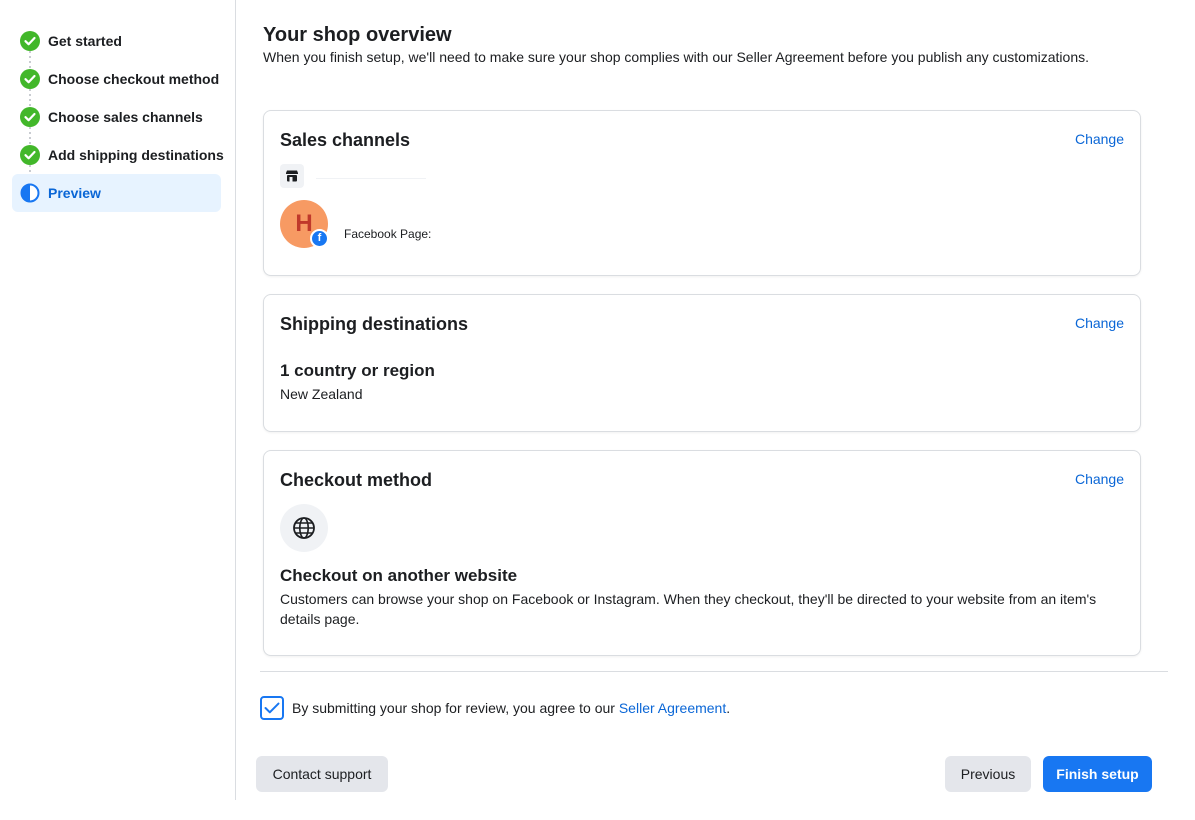  Describe the element at coordinates (116, 193) in the screenshot. I see `step-preview: Preview` at that location.